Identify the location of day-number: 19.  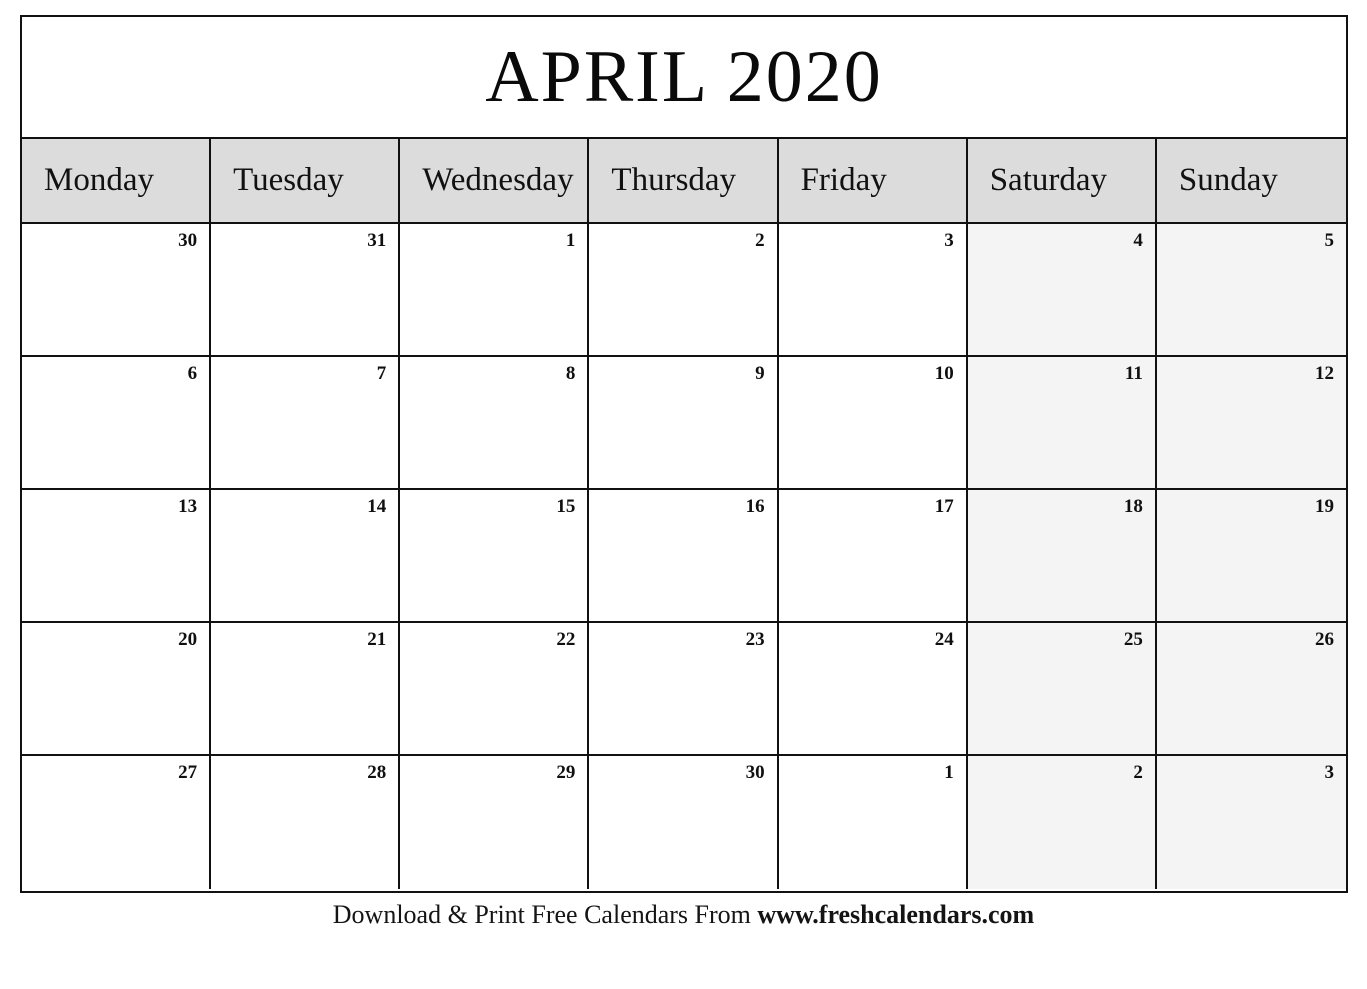
(1324, 506).